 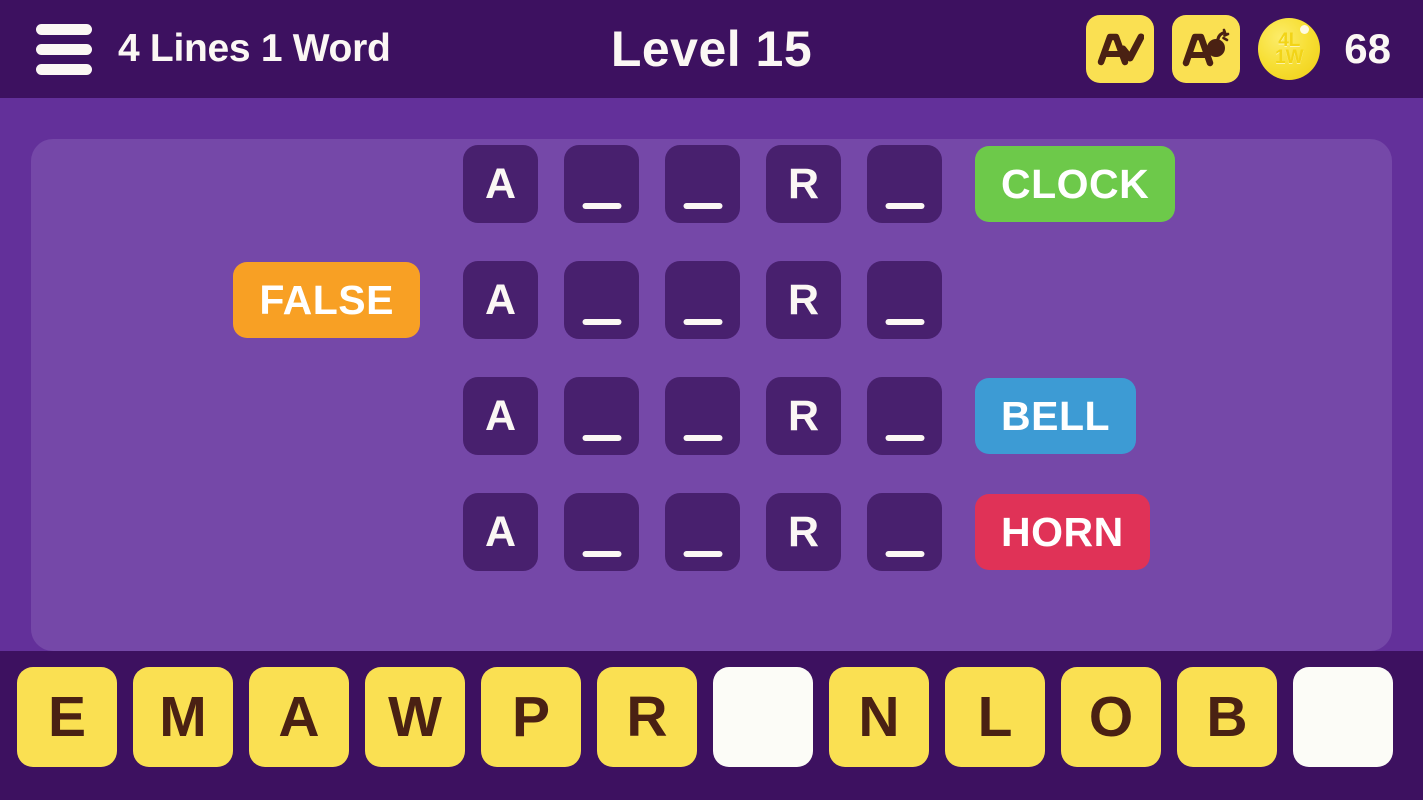 I want to click on clue-slot-right: BELL, so click(x=1056, y=416).